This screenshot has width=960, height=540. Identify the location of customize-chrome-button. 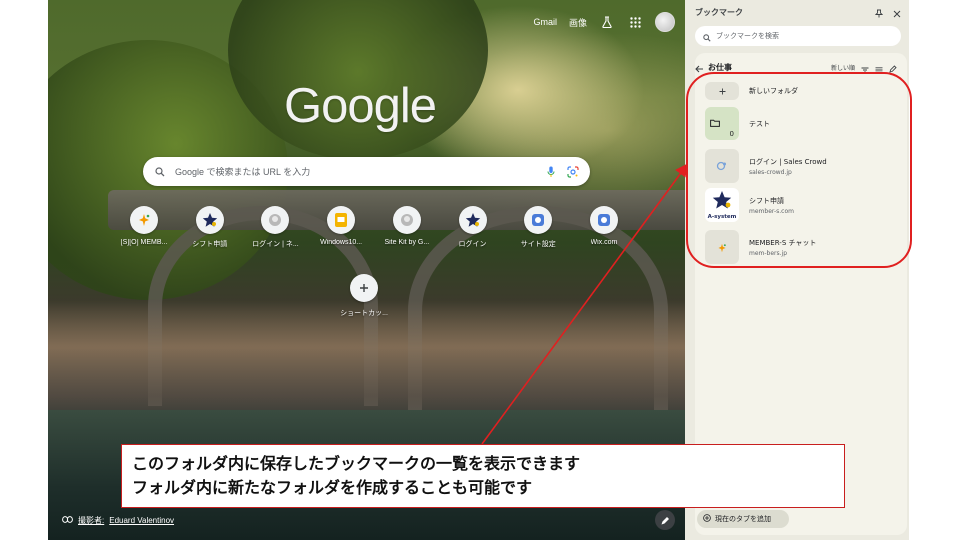
(665, 520).